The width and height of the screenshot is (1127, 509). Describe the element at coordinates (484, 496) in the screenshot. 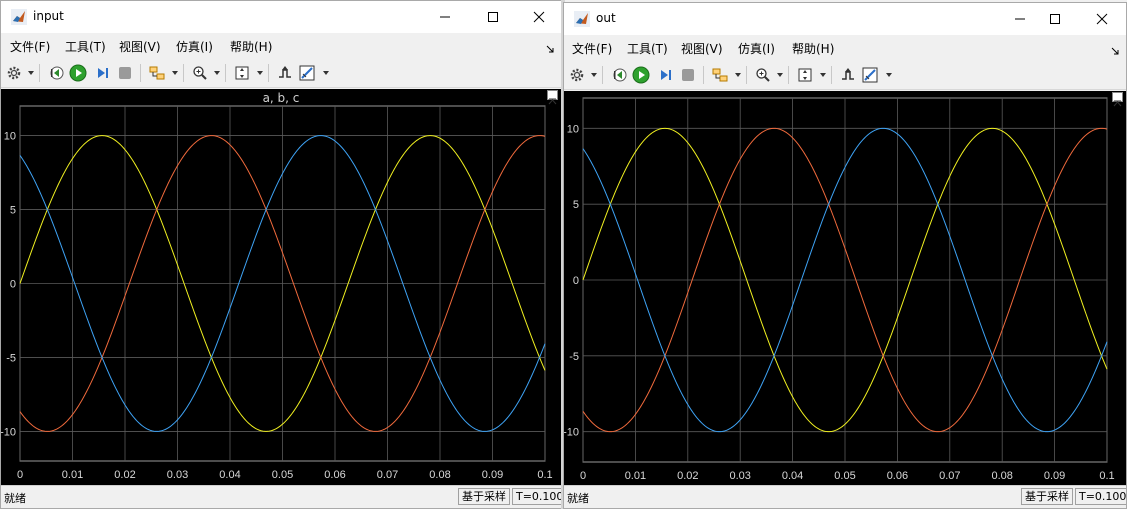

I see `sample-mode-badge: 基于采样` at that location.